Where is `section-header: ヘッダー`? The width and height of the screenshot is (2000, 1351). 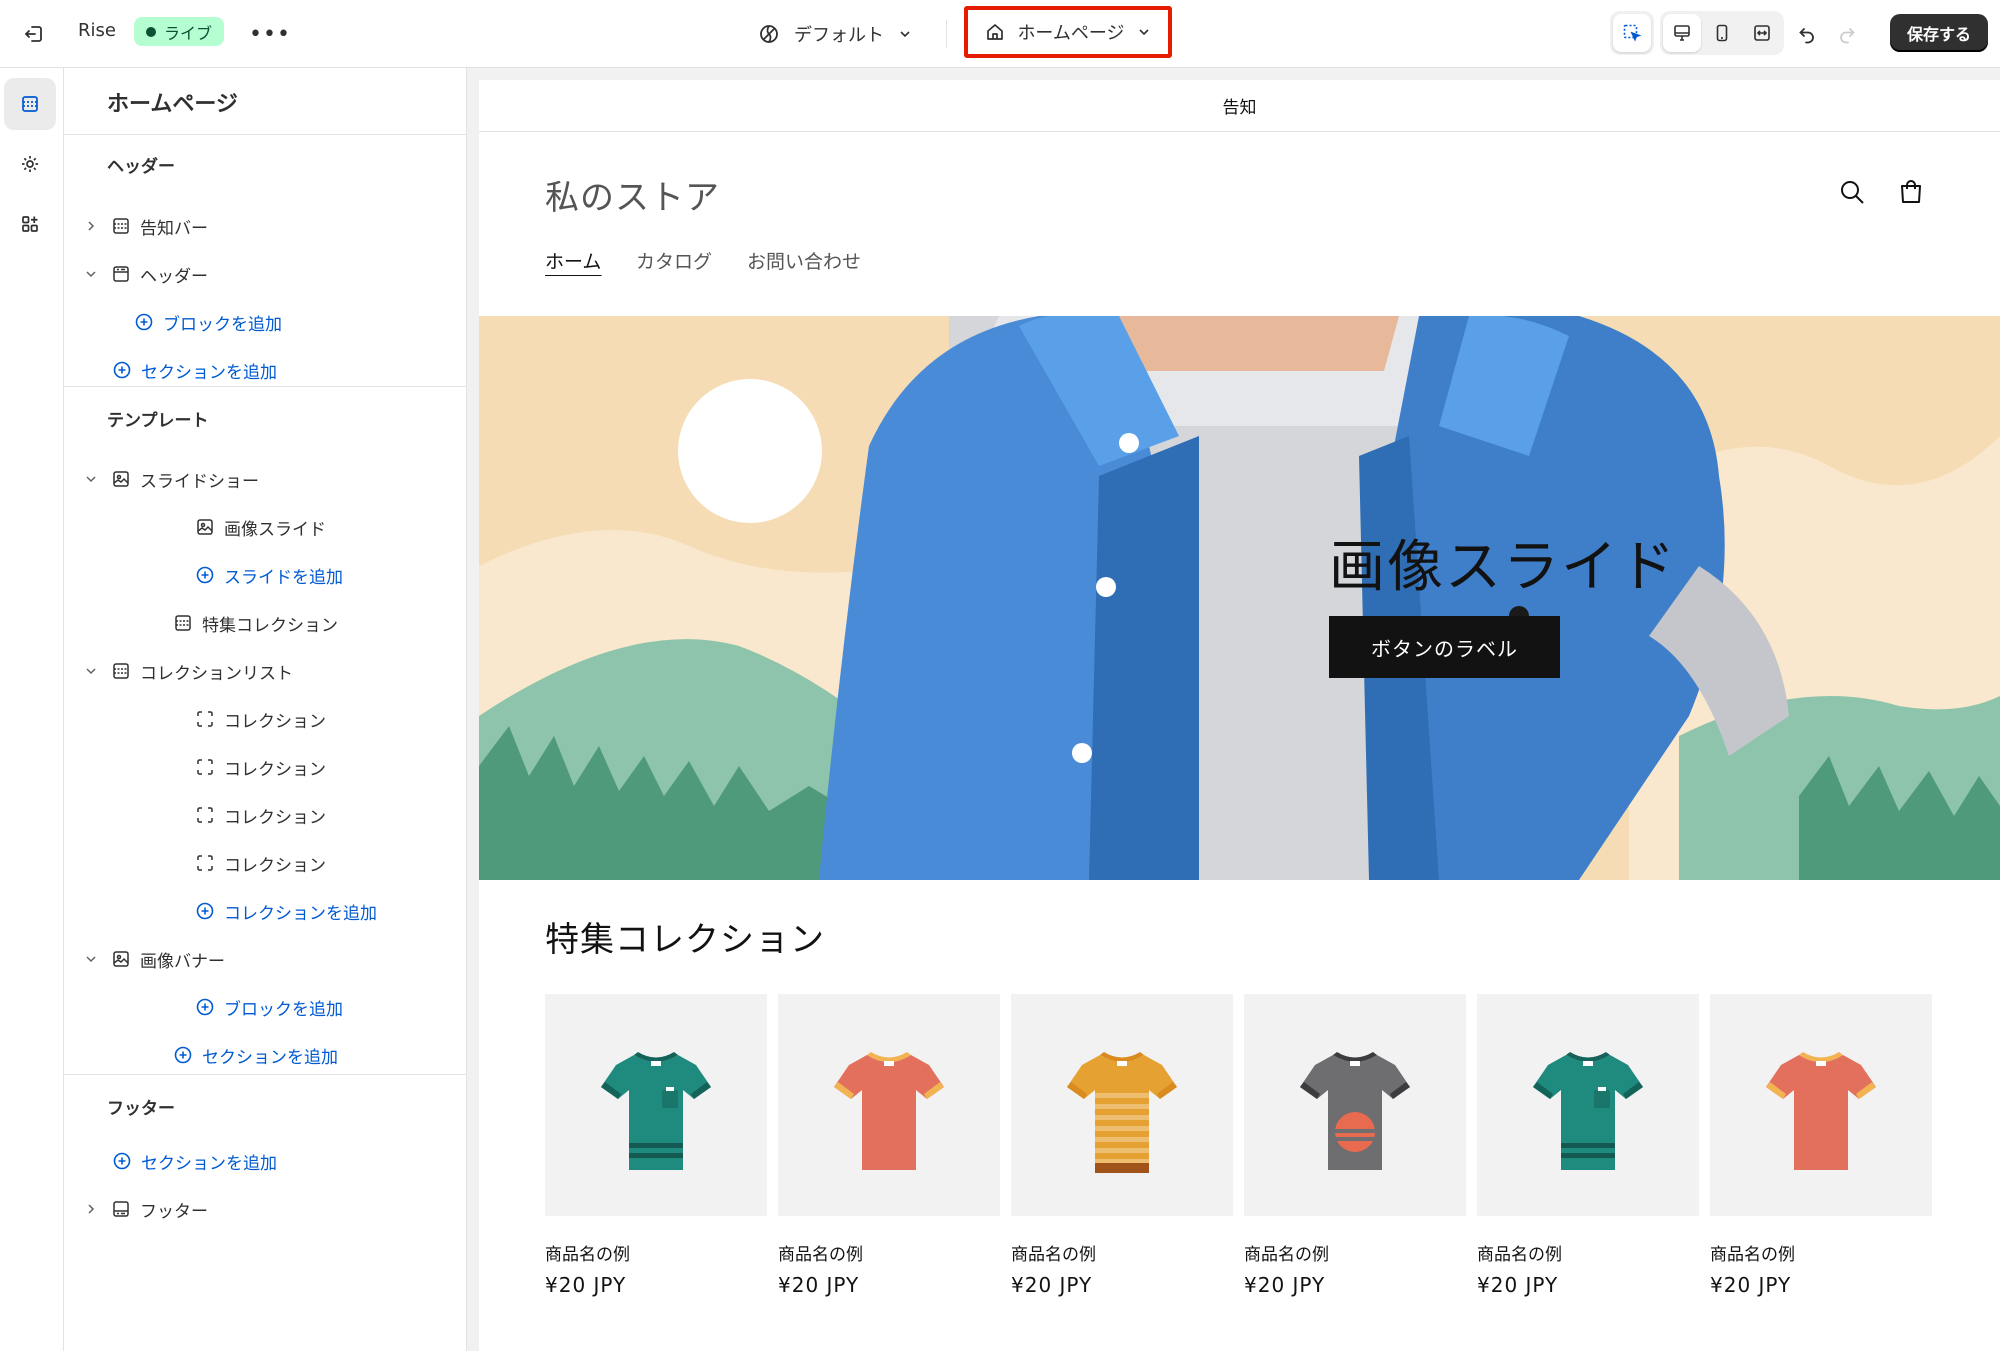
section-header: ヘッダー is located at coordinates (146, 274).